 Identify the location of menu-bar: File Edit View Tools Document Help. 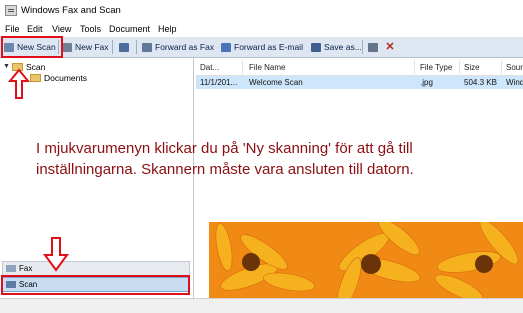
(261, 29).